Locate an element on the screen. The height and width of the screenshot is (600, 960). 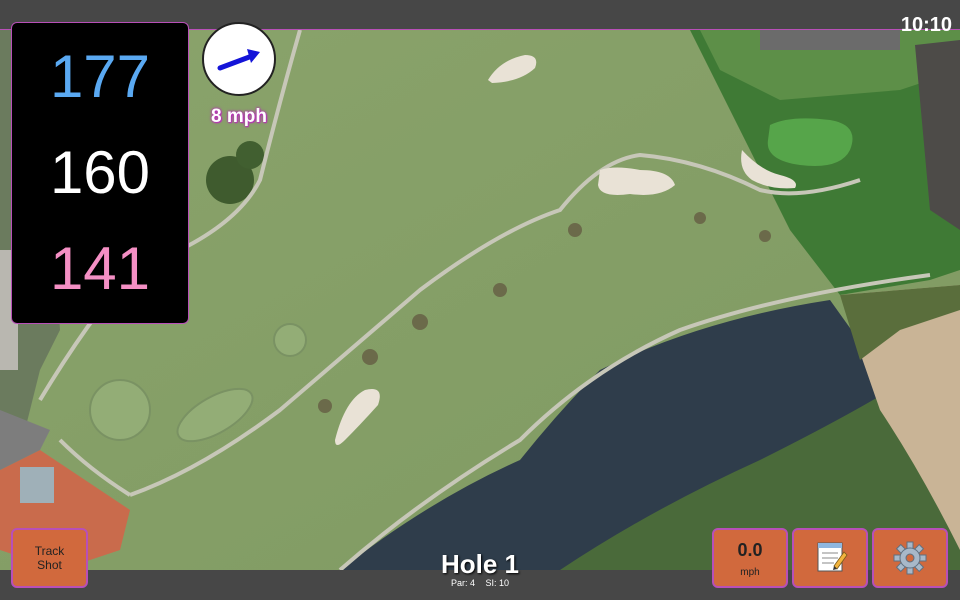
scorecard-button is located at coordinates (830, 558).